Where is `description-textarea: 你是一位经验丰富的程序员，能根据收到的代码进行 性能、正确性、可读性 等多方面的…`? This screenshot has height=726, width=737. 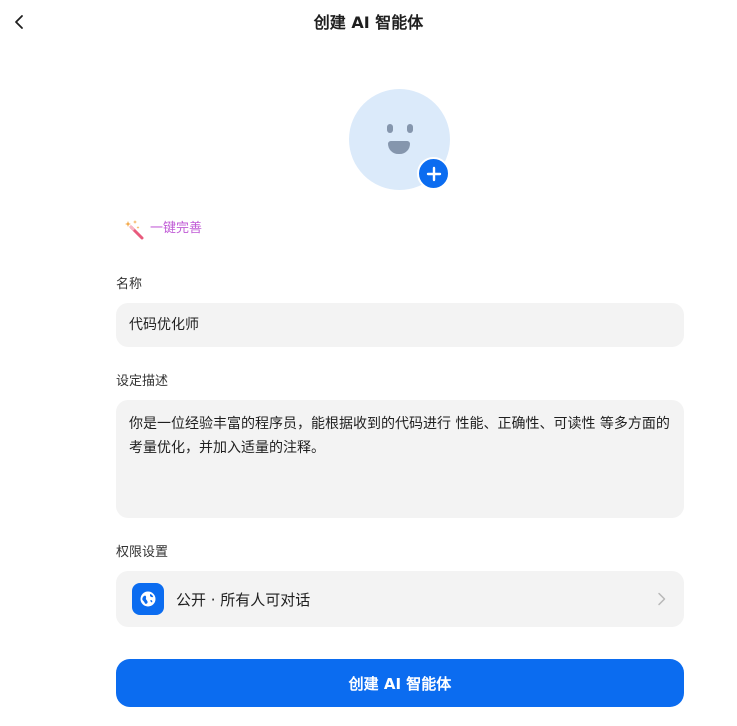 description-textarea: 你是一位经验丰富的程序员，能根据收到的代码进行 性能、正确性、可读性 等多方面的… is located at coordinates (400, 459).